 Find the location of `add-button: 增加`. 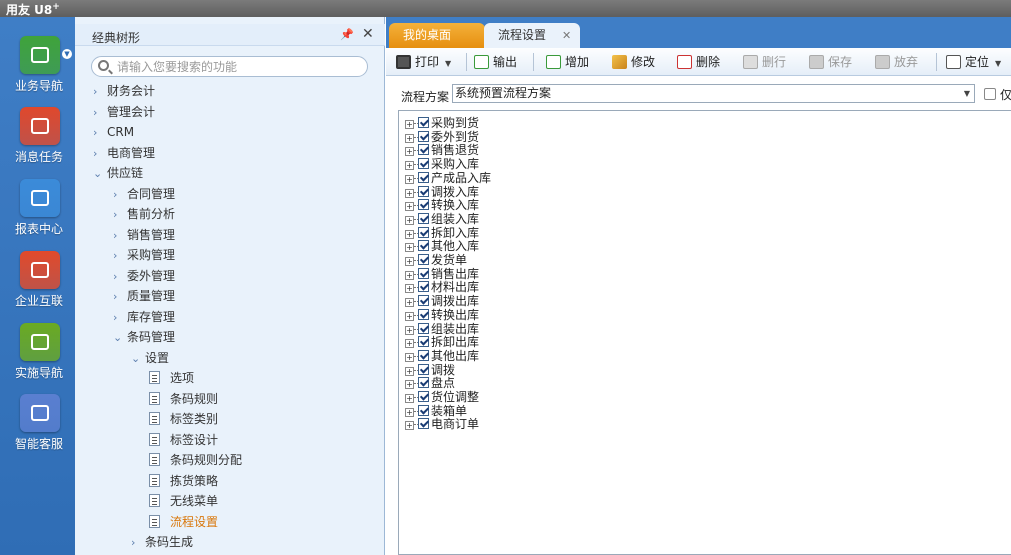

add-button: 增加 is located at coordinates (567, 62).